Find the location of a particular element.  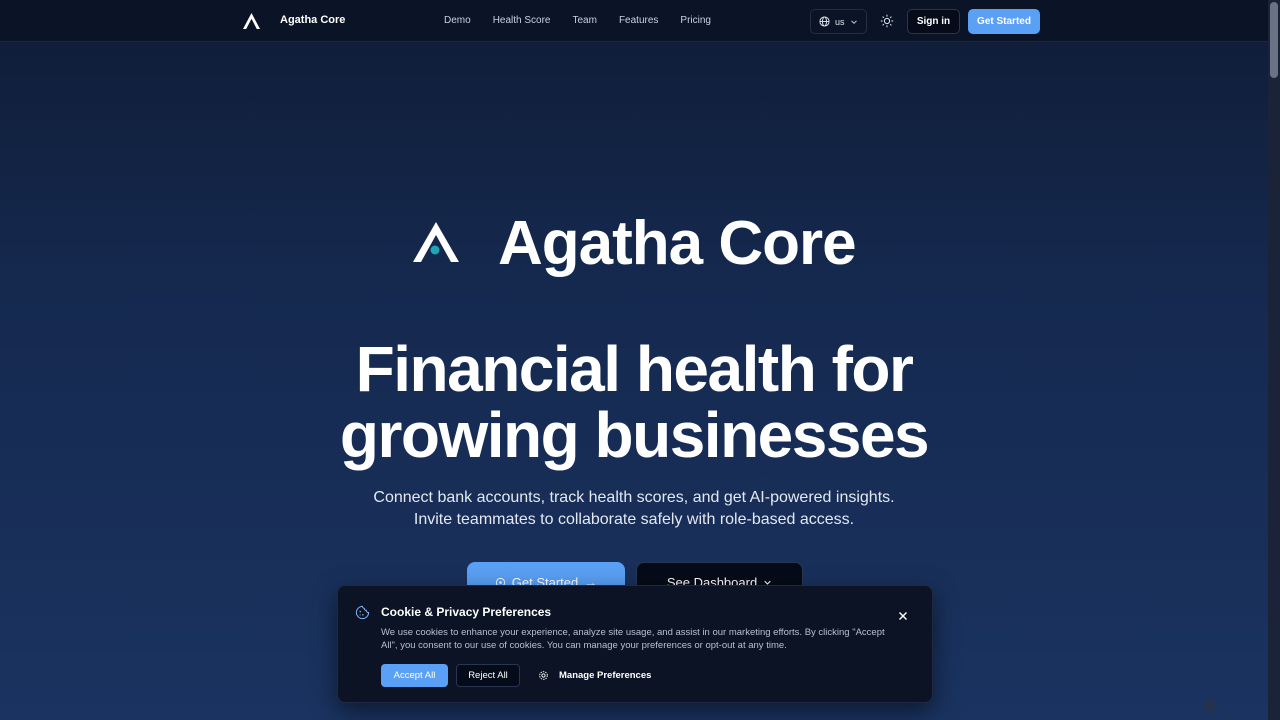

nav-brand: Agatha Core is located at coordinates (312, 20).